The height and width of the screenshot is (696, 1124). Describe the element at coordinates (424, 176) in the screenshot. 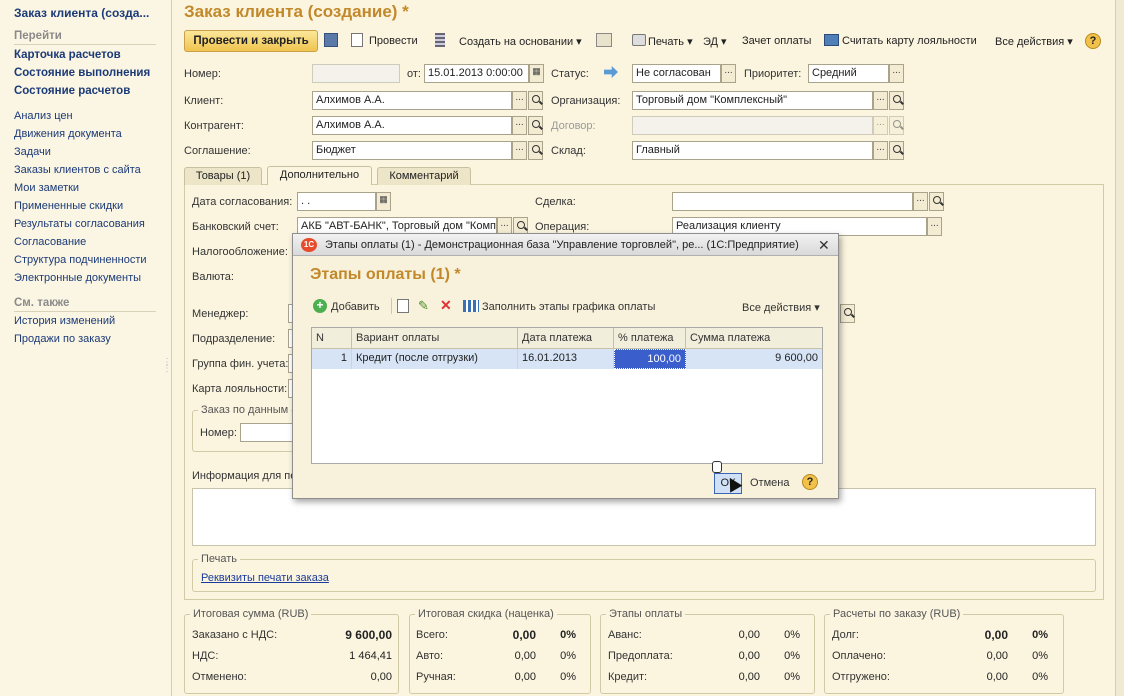

I see `tab-comment: Комментарий` at that location.